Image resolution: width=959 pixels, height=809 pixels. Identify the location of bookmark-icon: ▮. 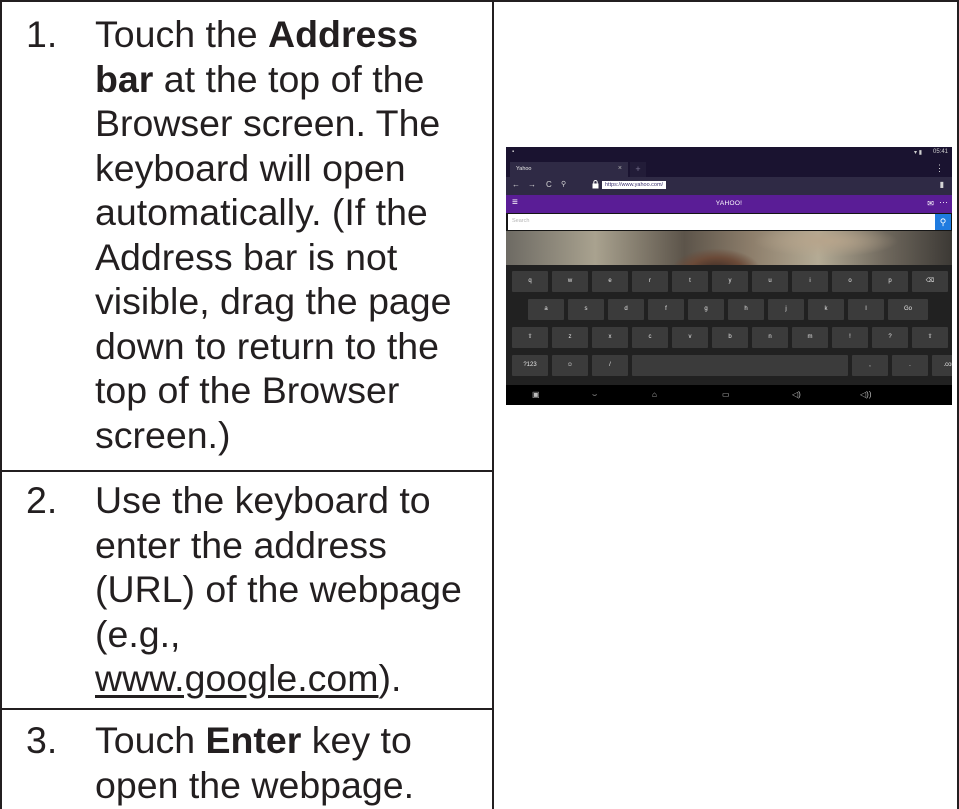
(942, 184).